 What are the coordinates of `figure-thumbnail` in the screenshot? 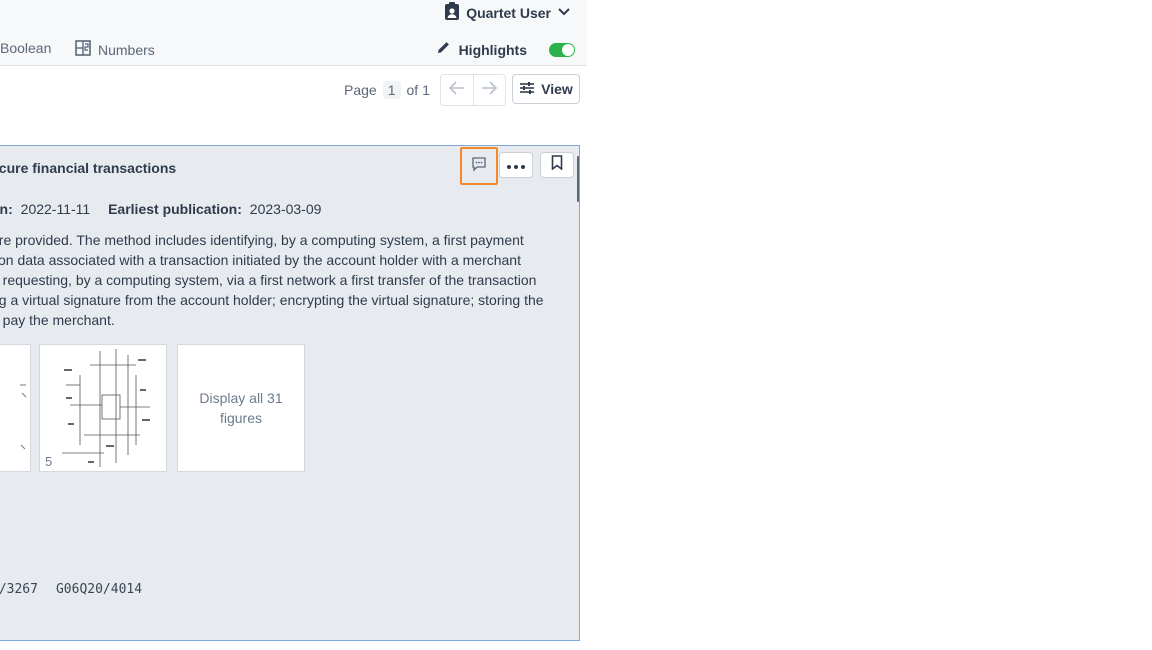 It's located at (15, 408).